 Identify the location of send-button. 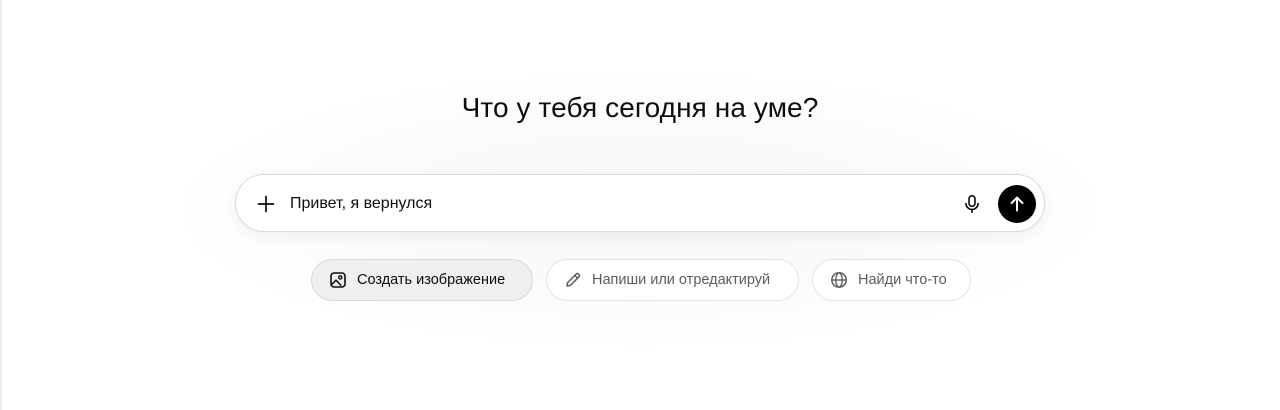
(1017, 204).